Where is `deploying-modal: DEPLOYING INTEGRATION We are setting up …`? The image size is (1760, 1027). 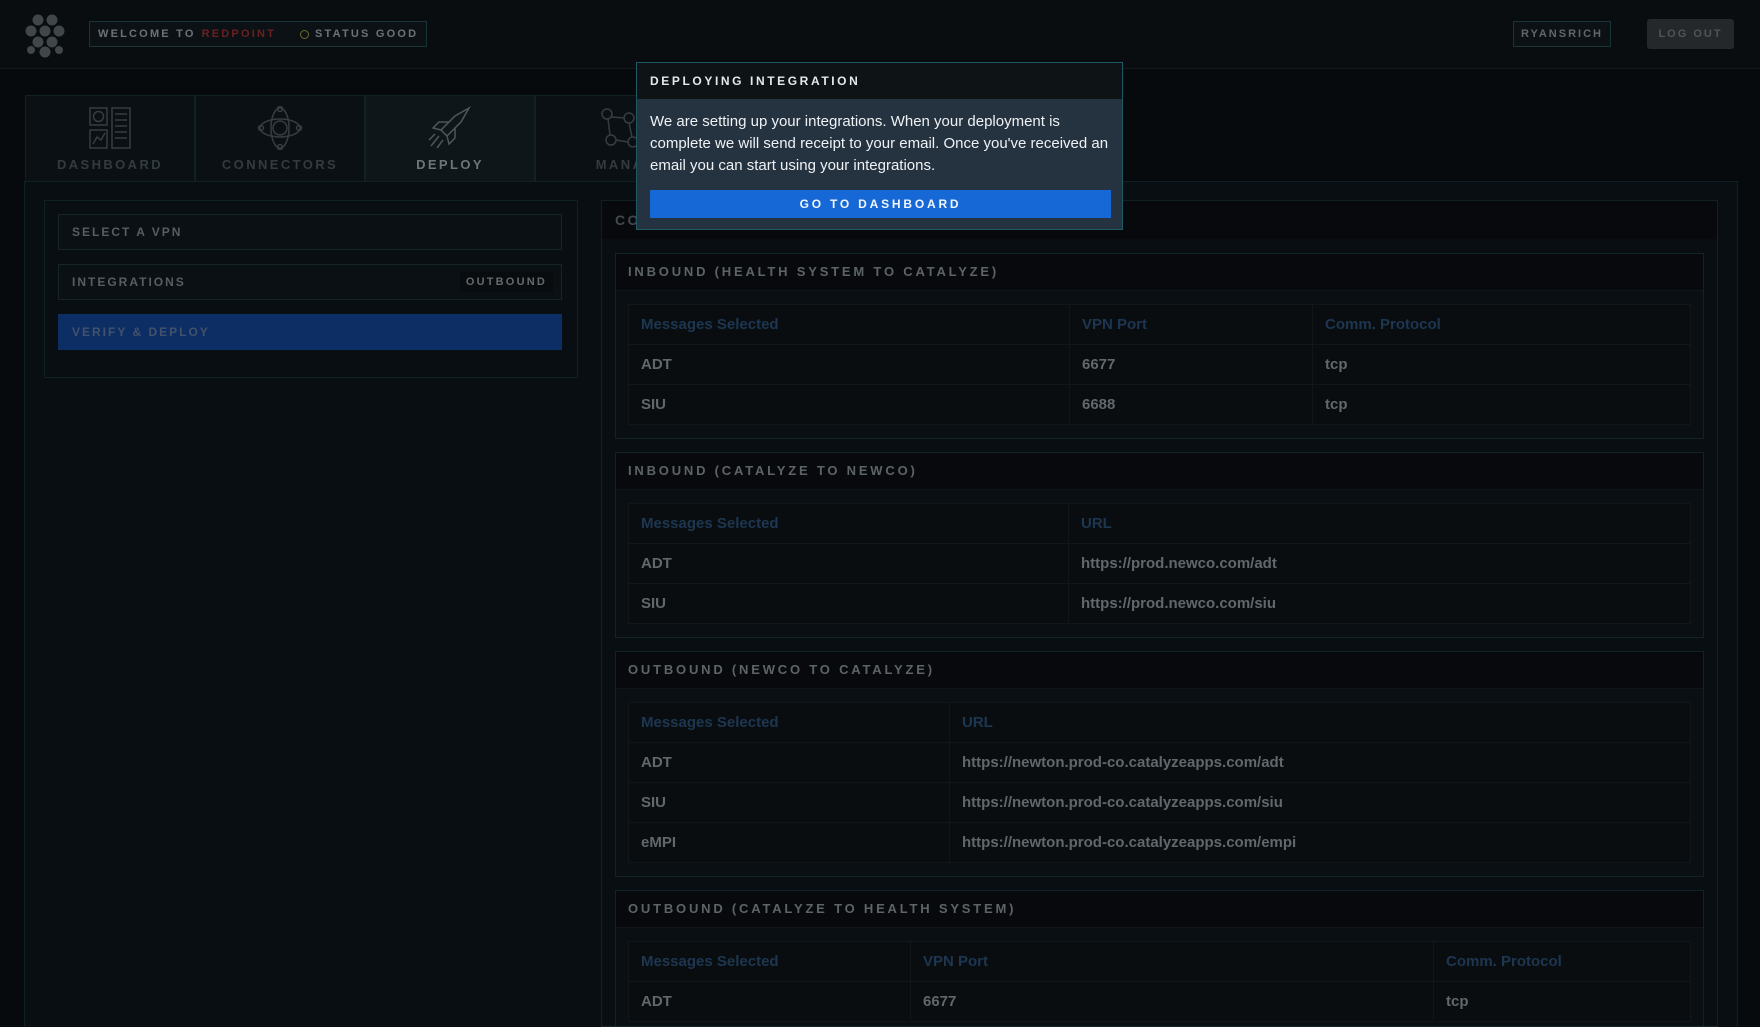 deploying-modal: DEPLOYING INTEGRATION We are setting up … is located at coordinates (879, 146).